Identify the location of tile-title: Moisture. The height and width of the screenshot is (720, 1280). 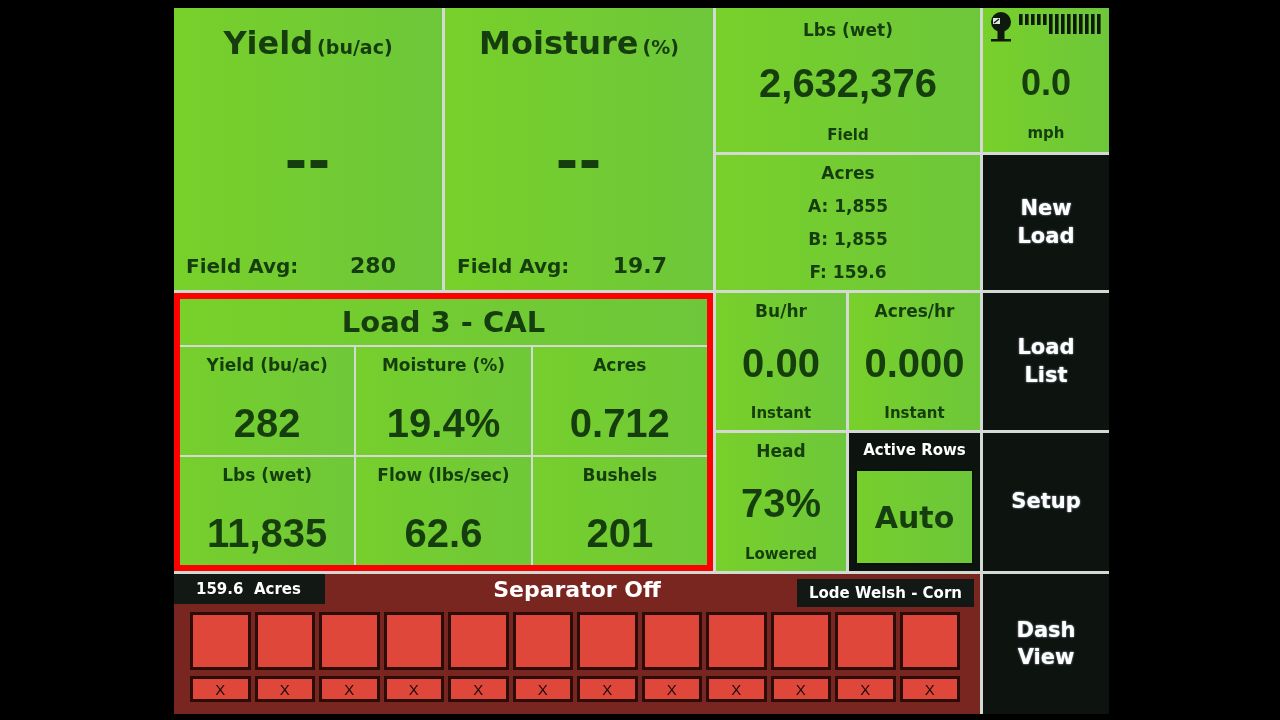
(559, 43).